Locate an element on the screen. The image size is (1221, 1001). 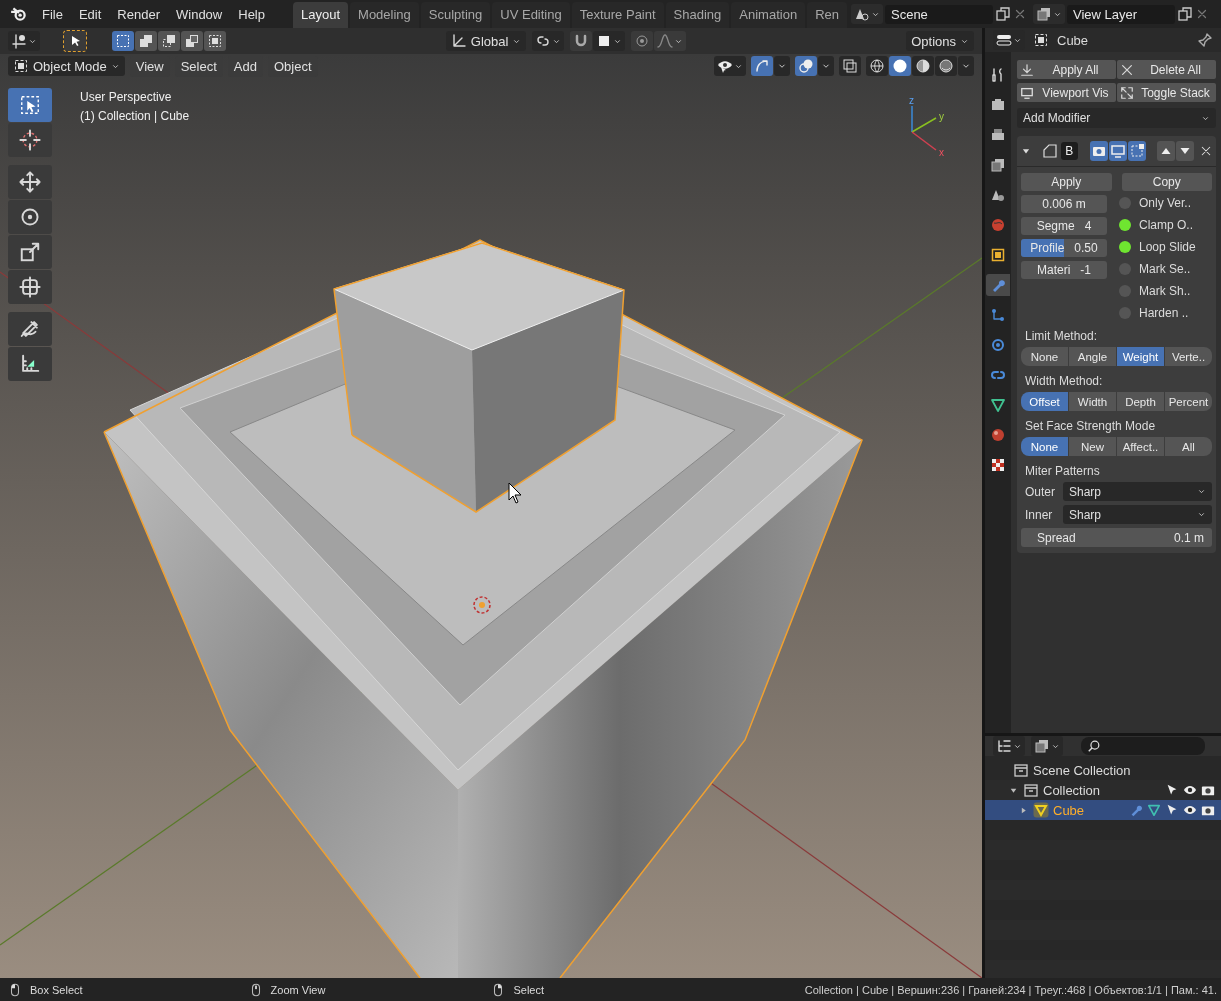
modifier-action-button: Delete All is located at coordinates (1166, 69).